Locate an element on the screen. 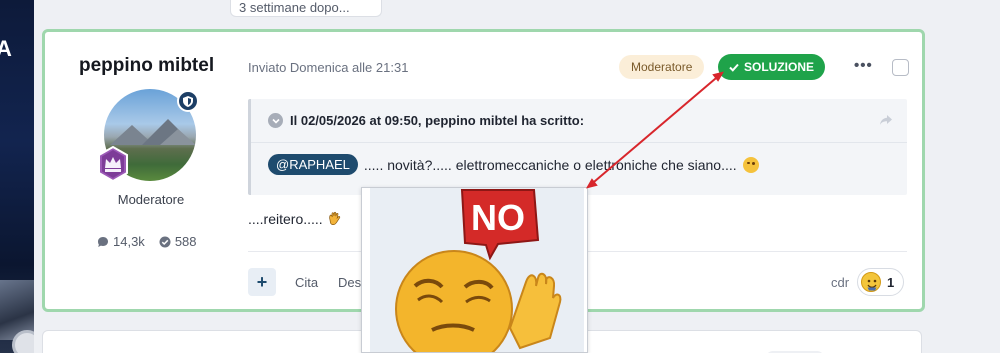 Image resolution: width=1000 pixels, height=353 pixels. author-name: peppino mibtel is located at coordinates (146, 66).